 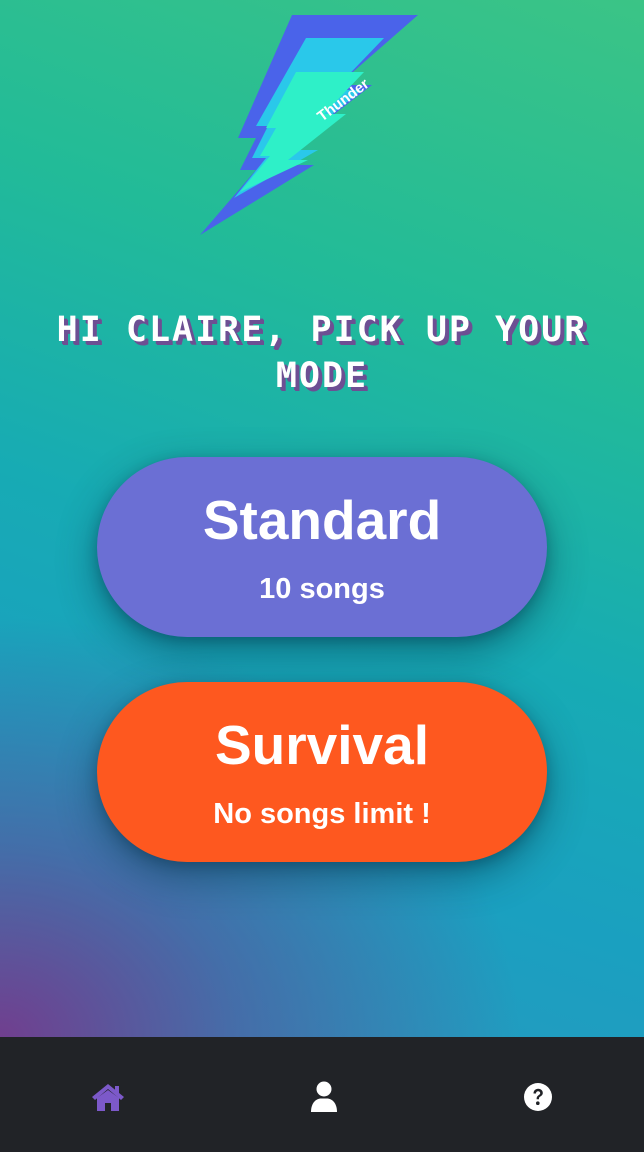 What do you see at coordinates (322, 589) in the screenshot?
I see `mode-subtitle: 10 songs` at bounding box center [322, 589].